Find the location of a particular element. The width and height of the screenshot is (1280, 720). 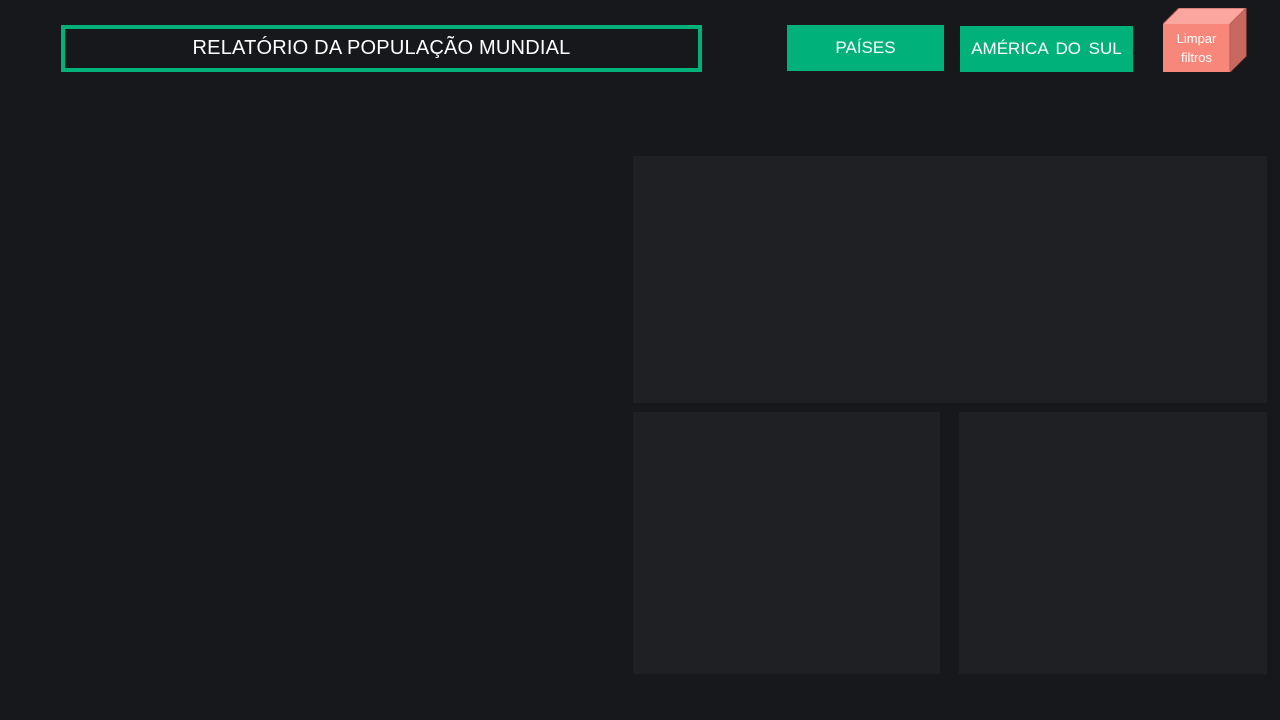

countries-filter-button: PAÍSES is located at coordinates (865, 48).